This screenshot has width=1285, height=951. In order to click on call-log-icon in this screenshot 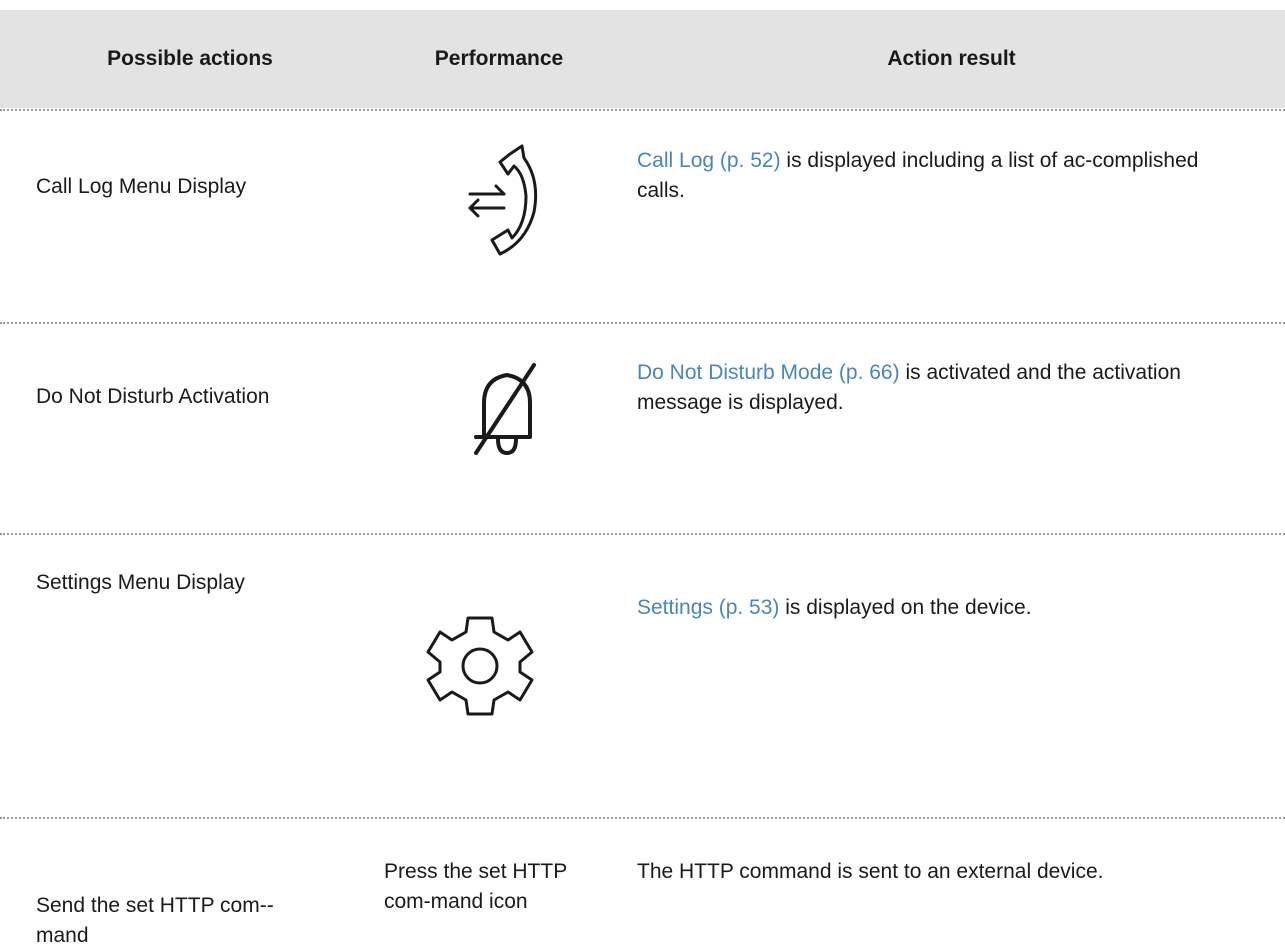, I will do `click(505, 200)`.